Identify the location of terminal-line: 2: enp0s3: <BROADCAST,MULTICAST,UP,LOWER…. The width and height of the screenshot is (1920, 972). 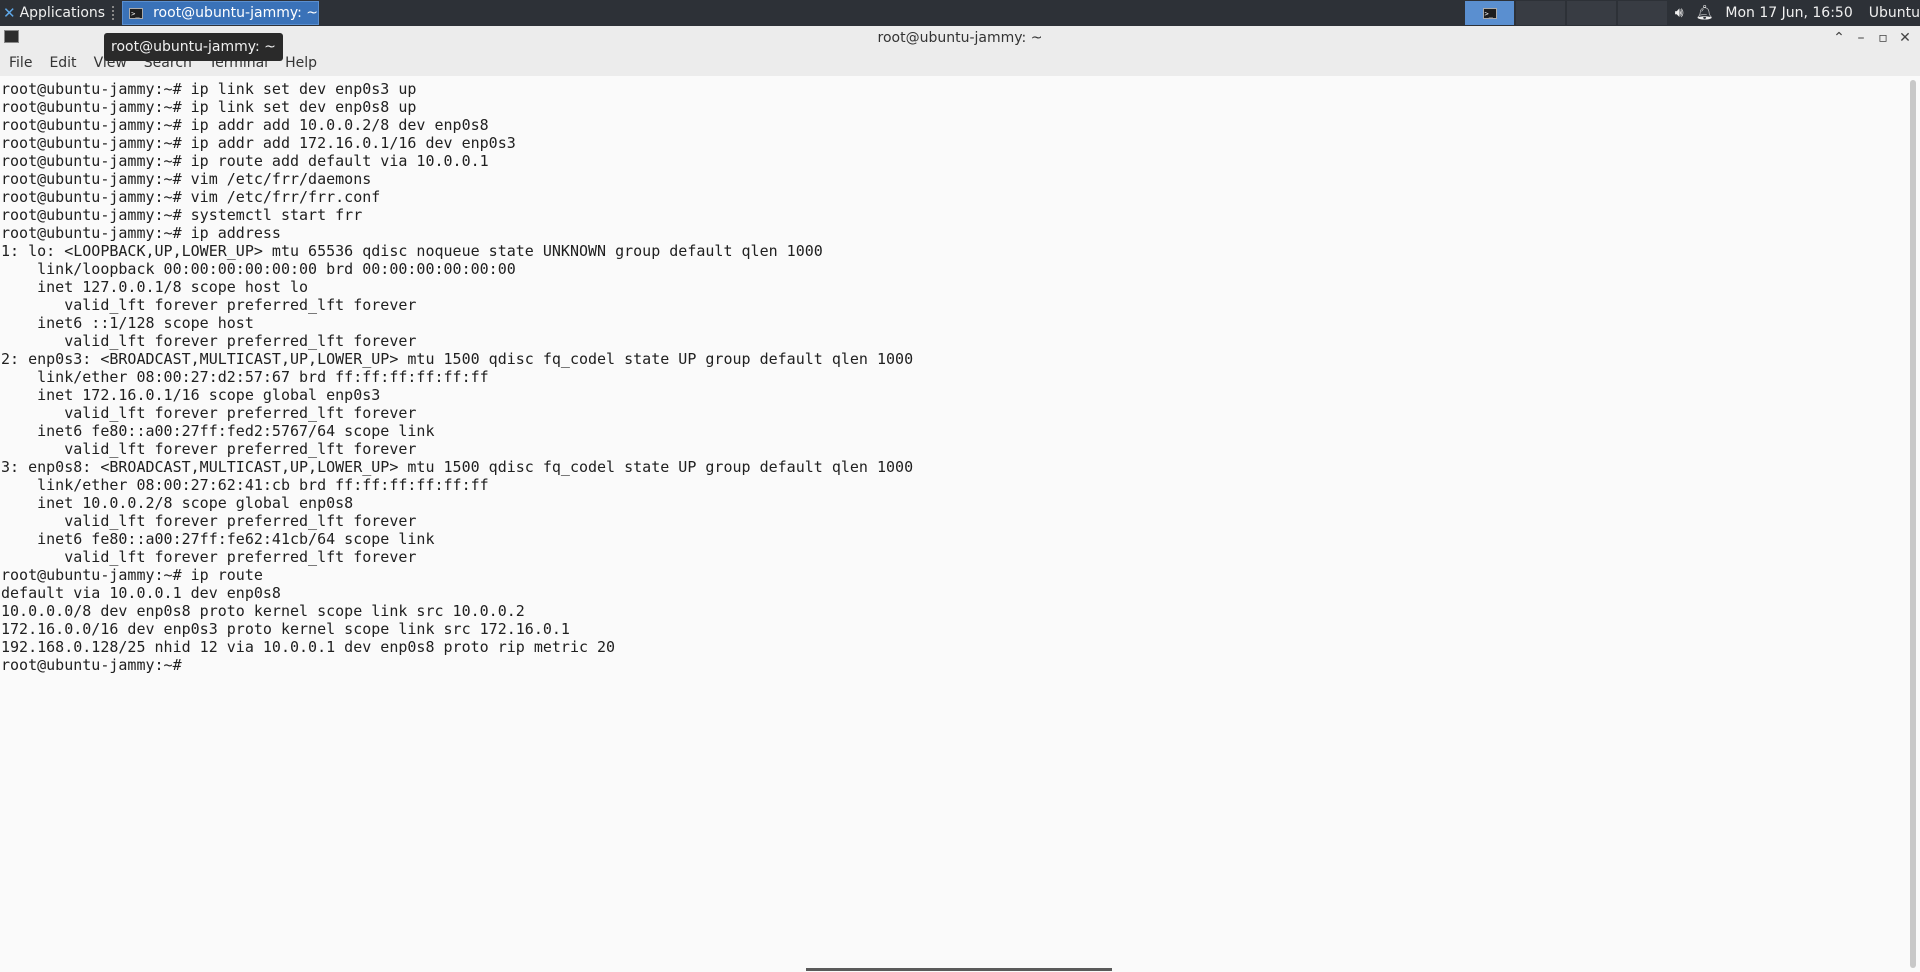
(457, 359).